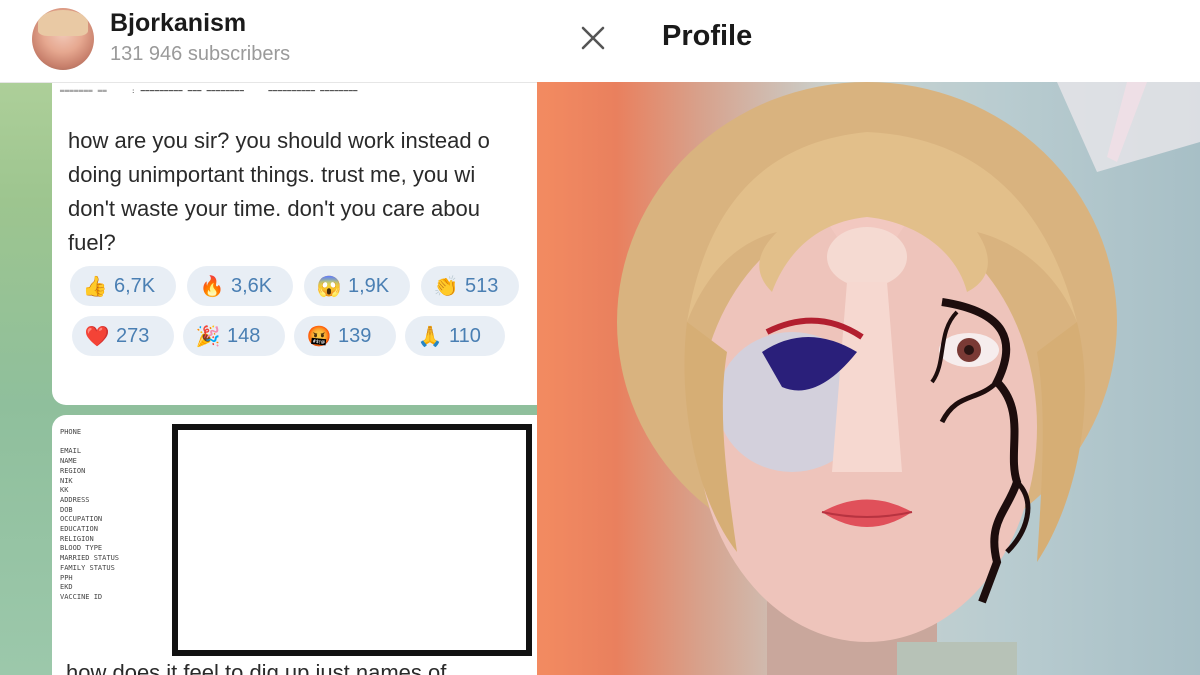 The image size is (1200, 675). I want to click on scream-icon: 😱, so click(329, 286).